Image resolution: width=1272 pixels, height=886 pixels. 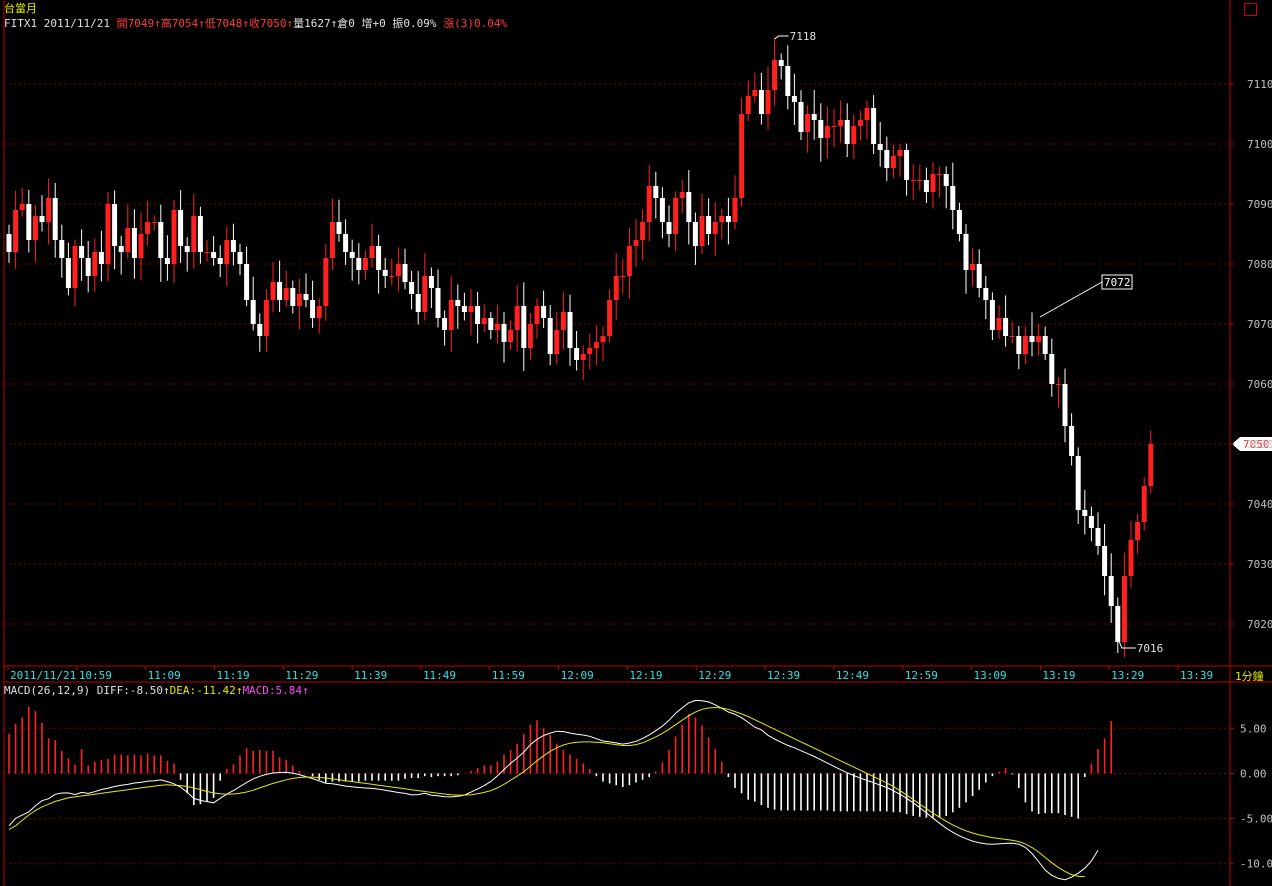 I want to click on x-tick-label: 11:59, so click(x=508, y=675).